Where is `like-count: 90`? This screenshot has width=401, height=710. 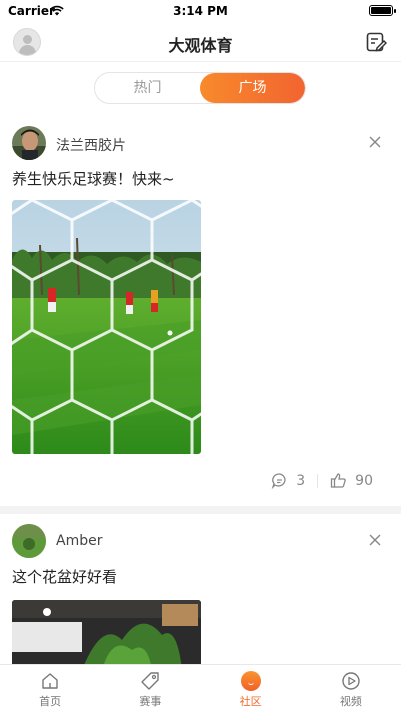 like-count: 90 is located at coordinates (364, 480).